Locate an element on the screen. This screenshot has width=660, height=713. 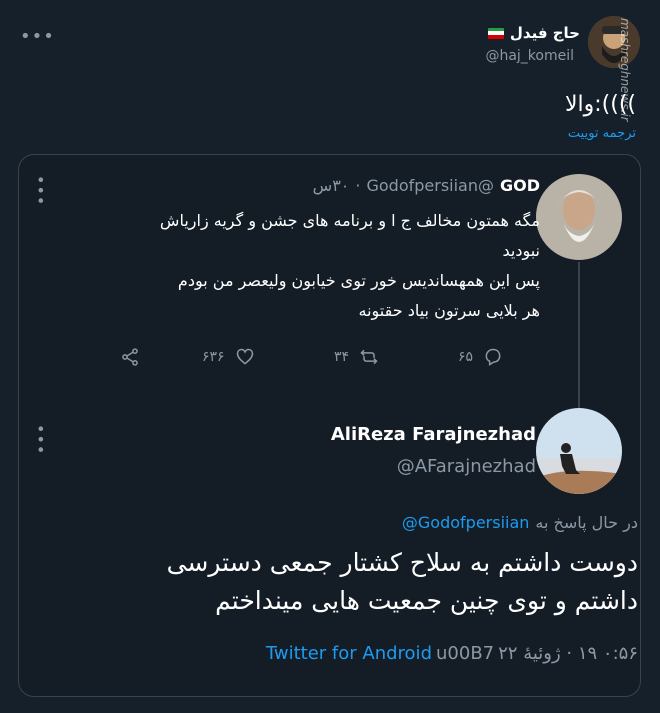
retweet-action: ۳۴ is located at coordinates (356, 357).